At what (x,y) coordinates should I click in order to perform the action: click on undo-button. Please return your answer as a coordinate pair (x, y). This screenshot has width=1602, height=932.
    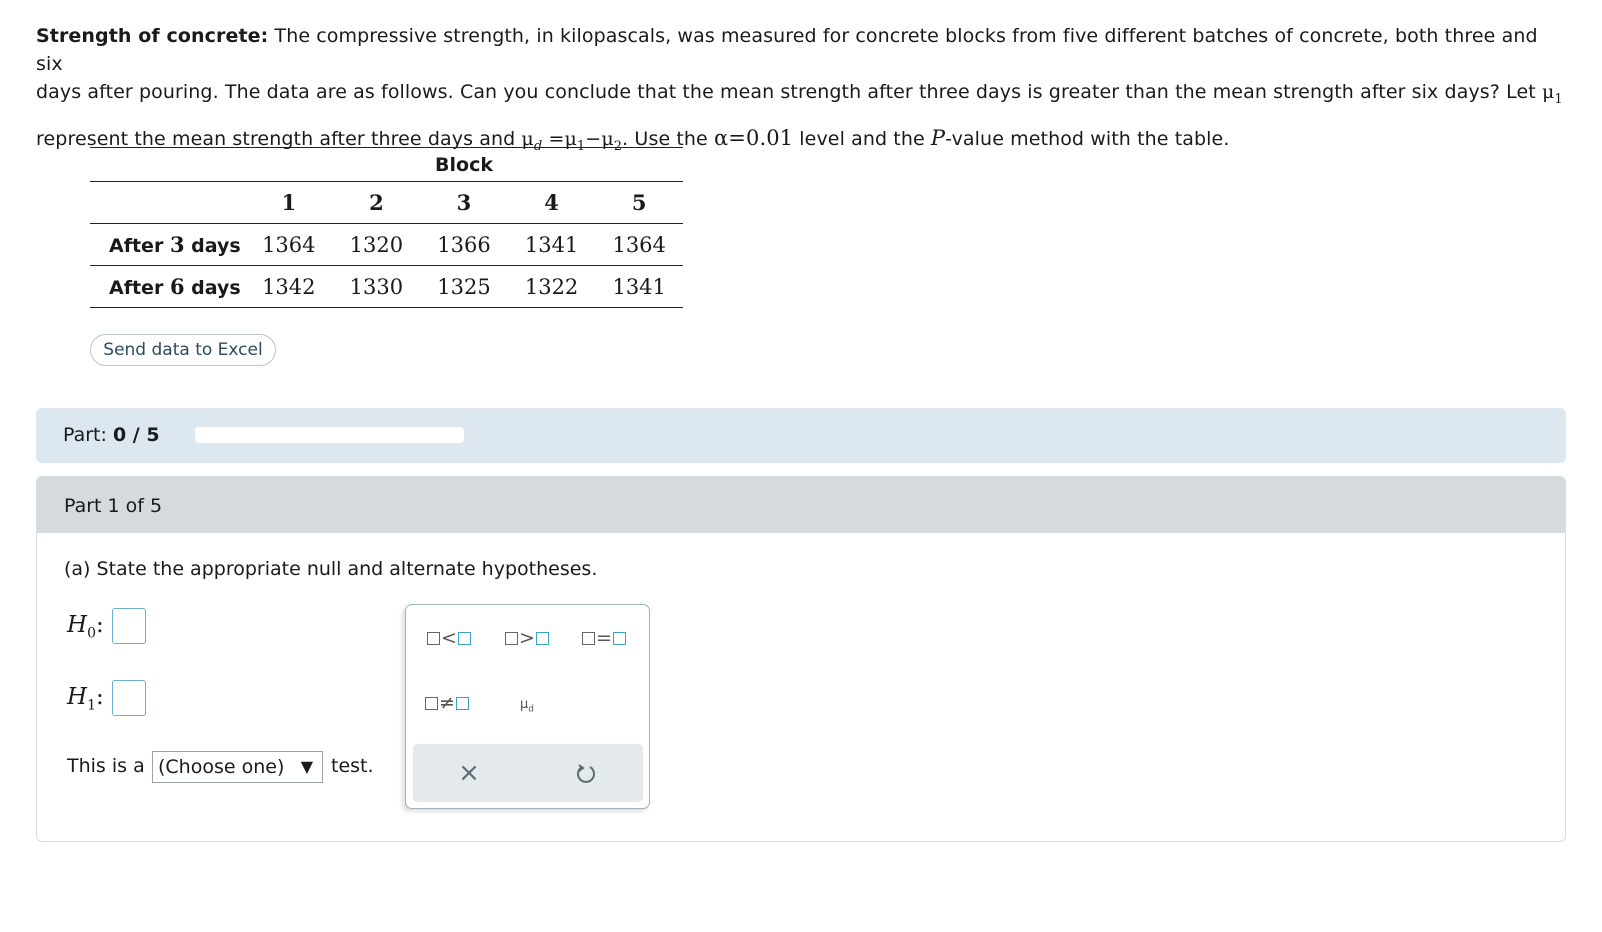
    Looking at the image, I should click on (586, 773).